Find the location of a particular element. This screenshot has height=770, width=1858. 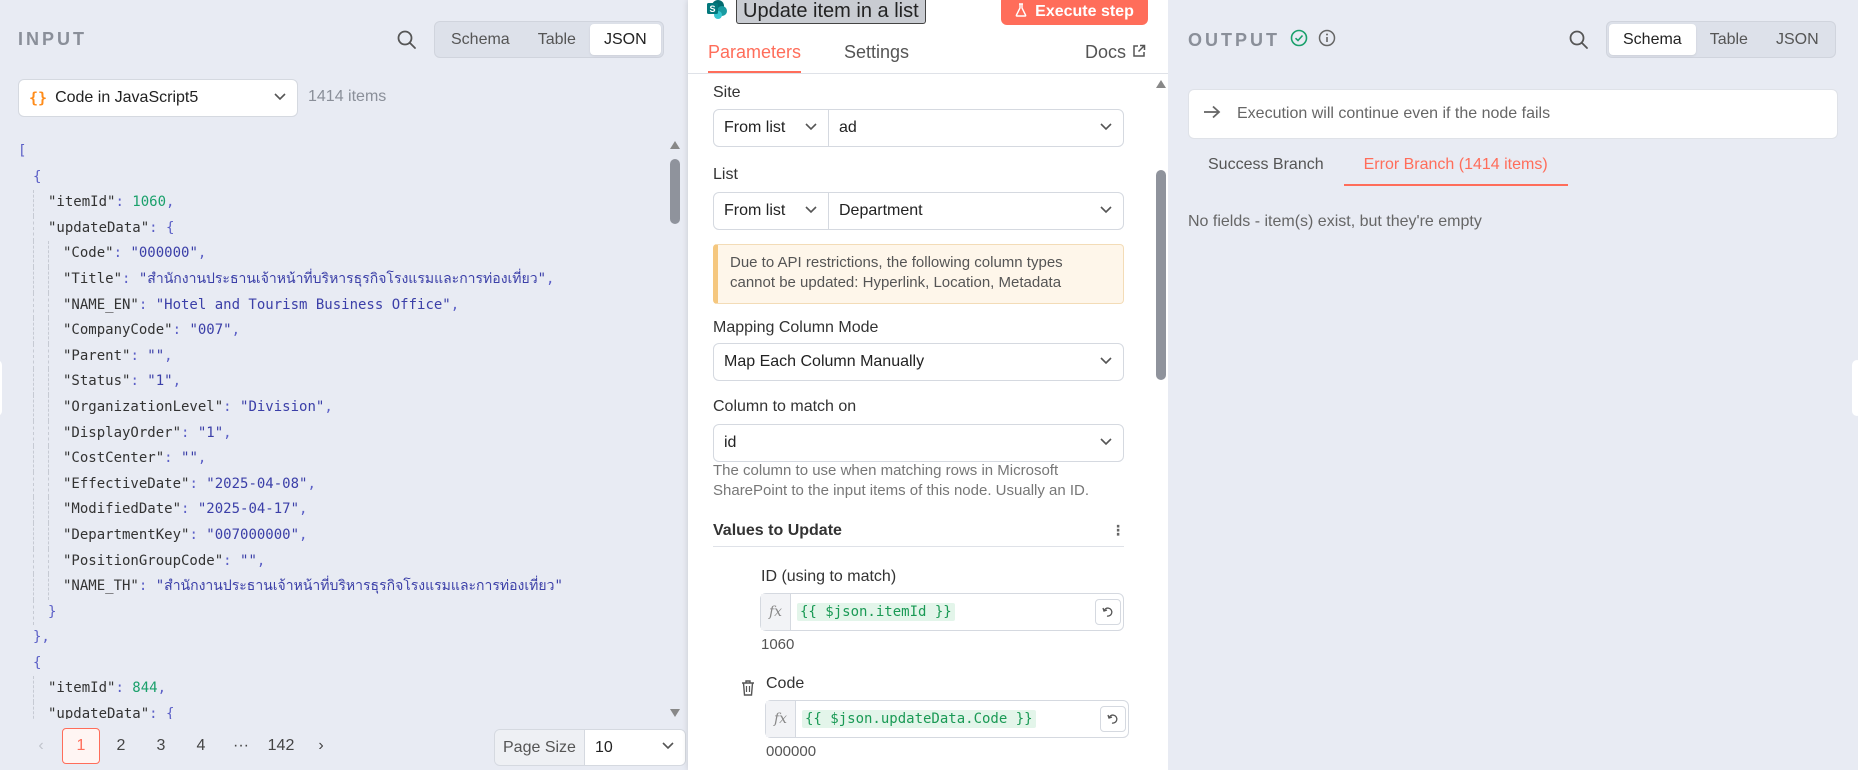

execute-step-button: Execute step is located at coordinates (1074, 12).